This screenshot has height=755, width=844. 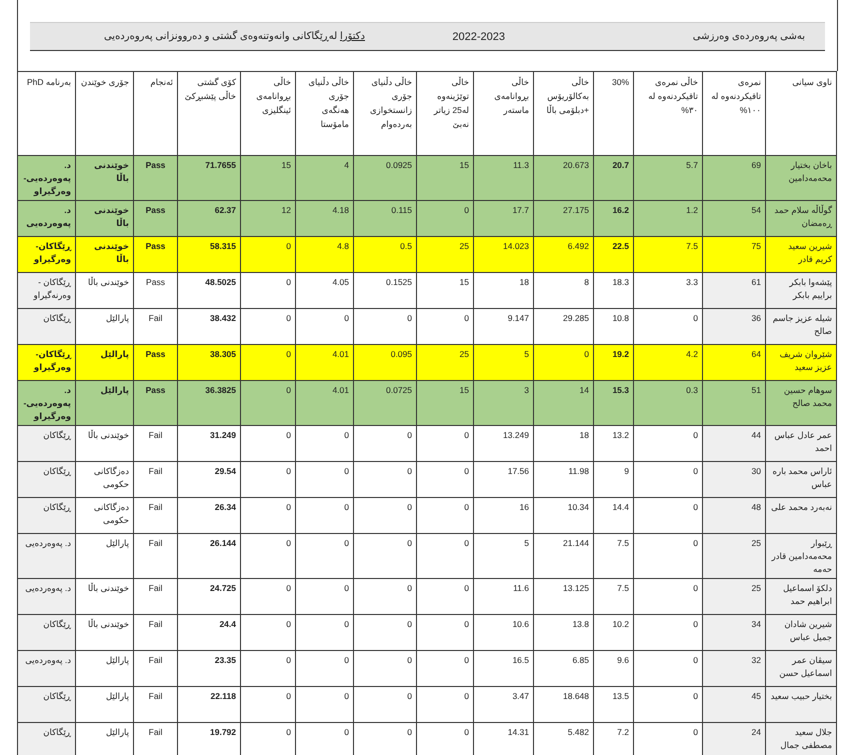 What do you see at coordinates (564, 632) in the screenshot?
I see `table-cell: 13.8` at bounding box center [564, 632].